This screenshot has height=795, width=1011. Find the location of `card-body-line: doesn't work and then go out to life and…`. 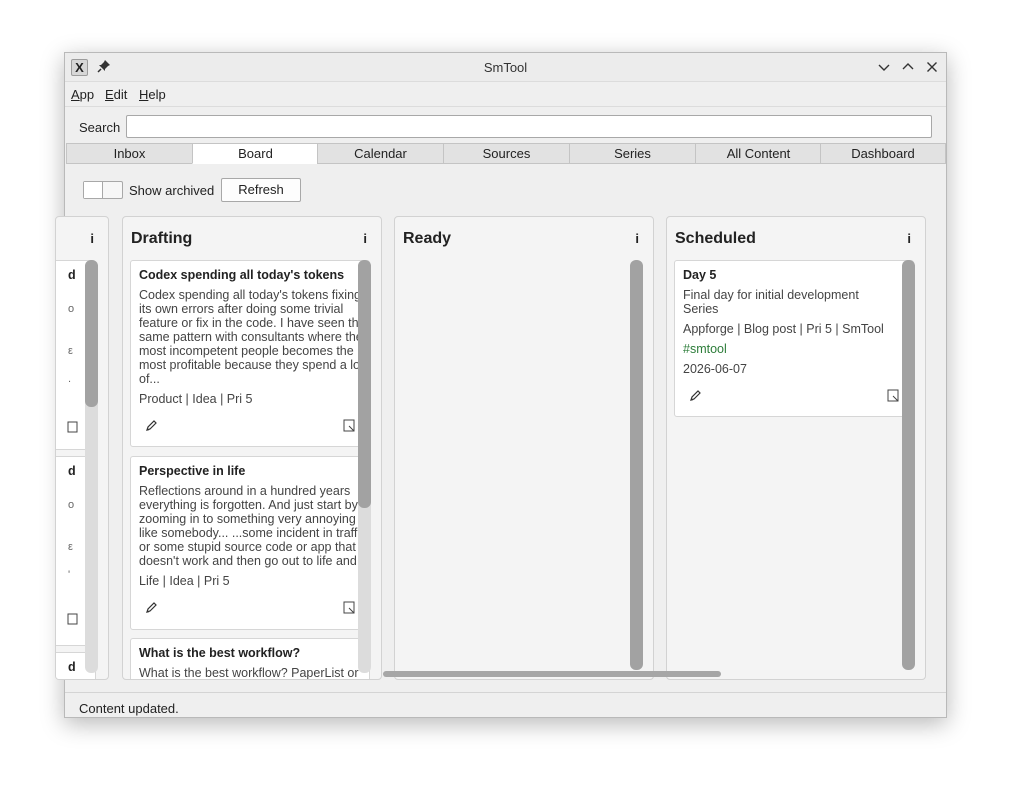

card-body-line: doesn't work and then go out to life and… is located at coordinates (253, 561).